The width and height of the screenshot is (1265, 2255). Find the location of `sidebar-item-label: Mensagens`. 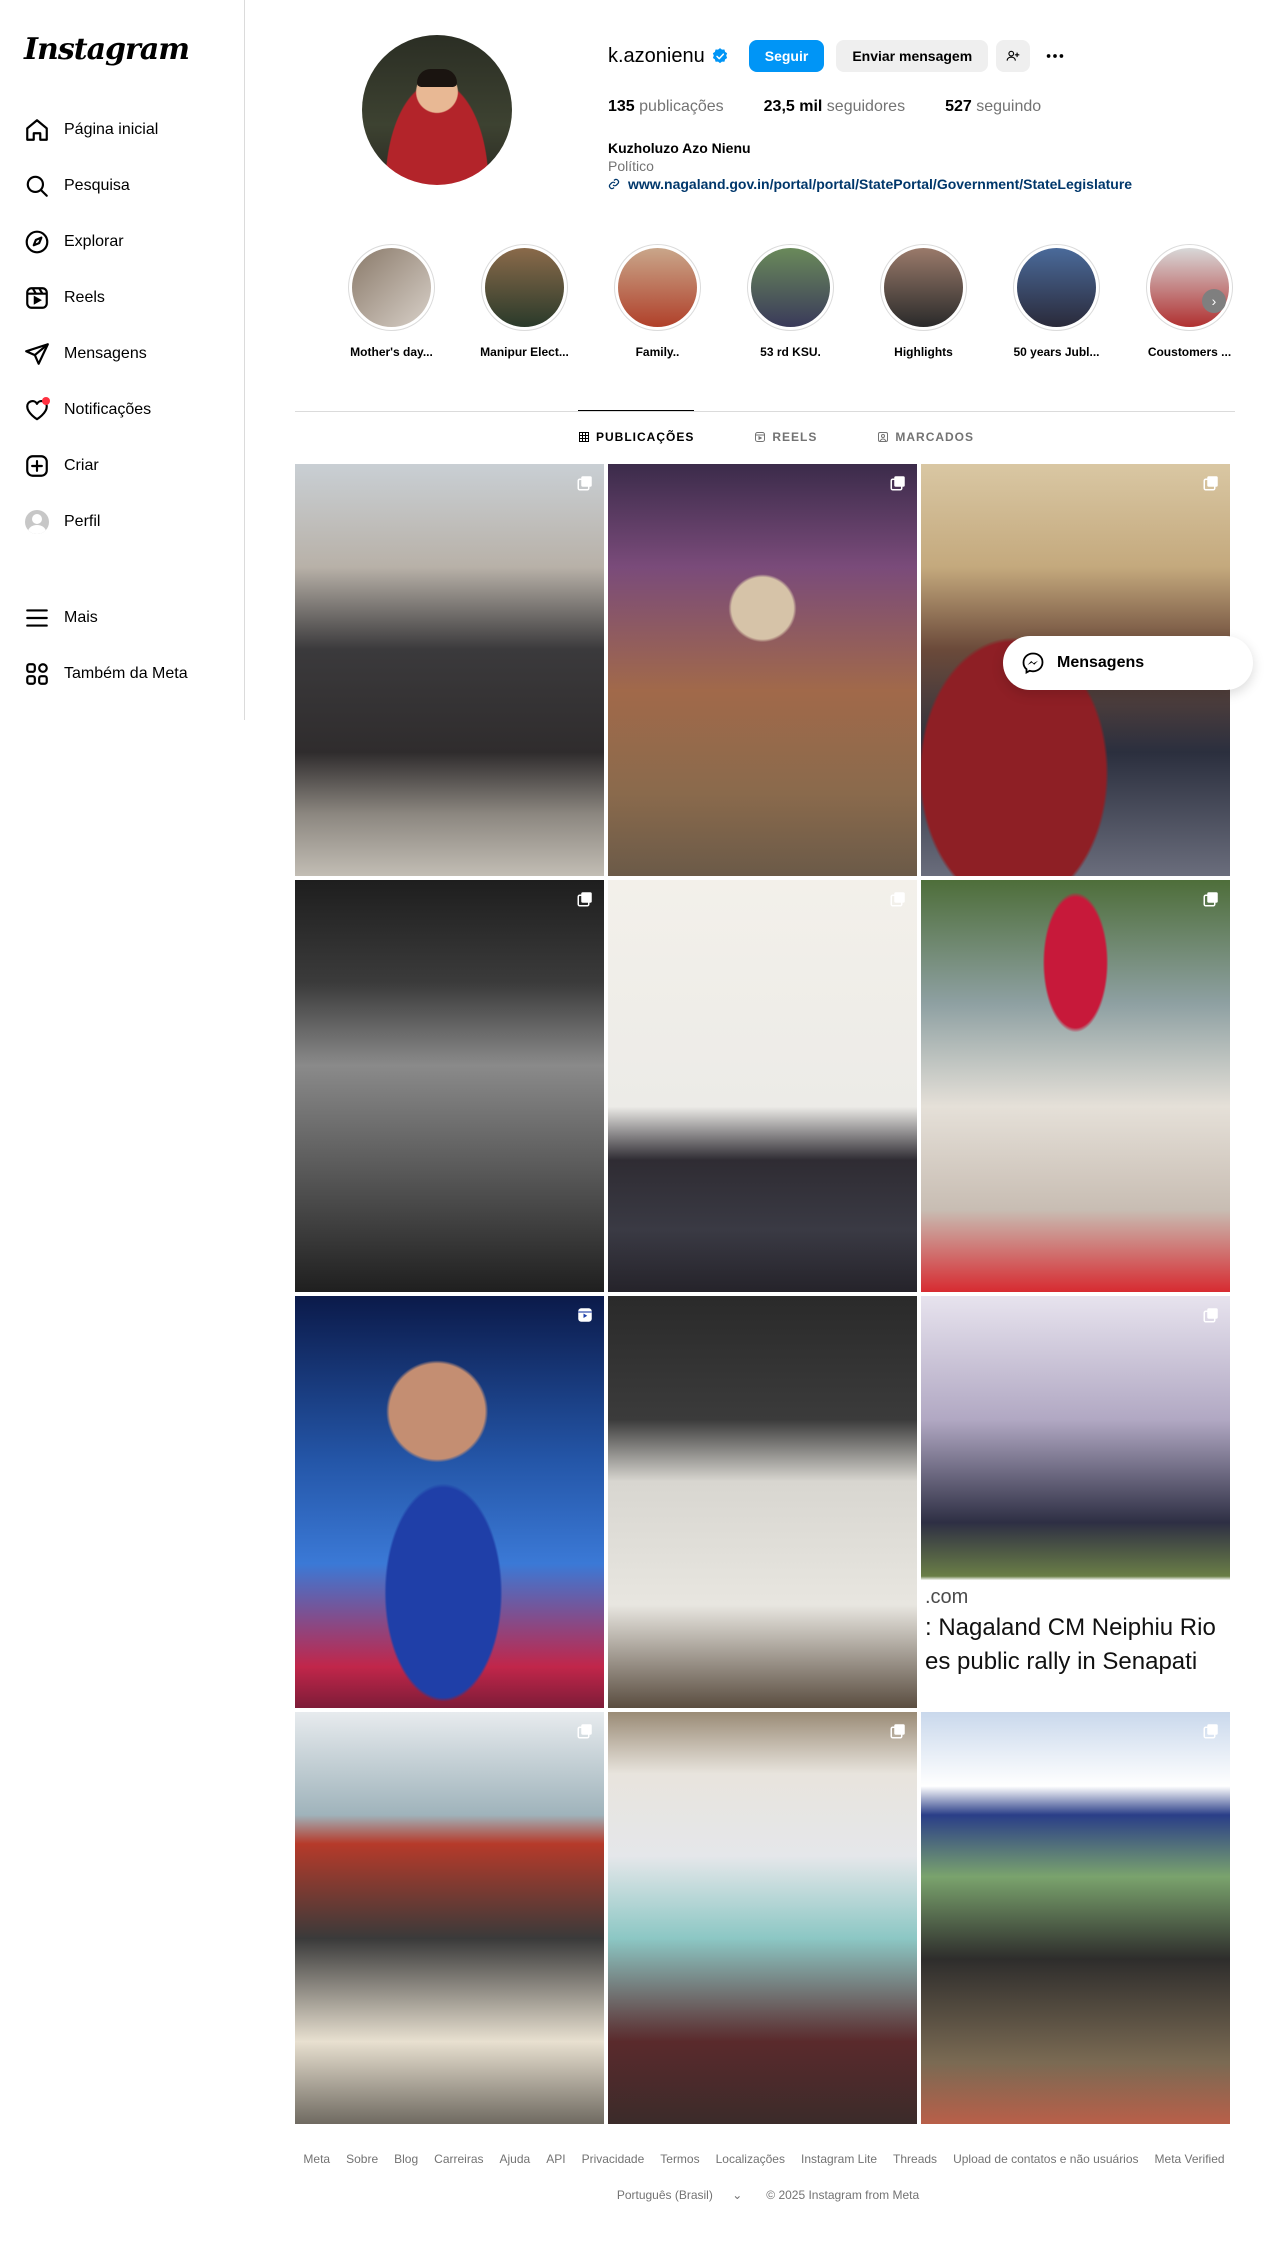

sidebar-item-label: Mensagens is located at coordinates (105, 353).